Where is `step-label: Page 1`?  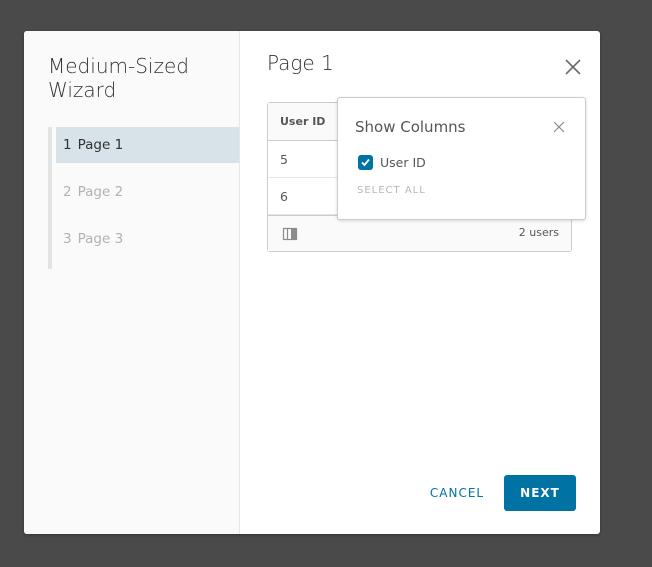 step-label: Page 1 is located at coordinates (100, 145).